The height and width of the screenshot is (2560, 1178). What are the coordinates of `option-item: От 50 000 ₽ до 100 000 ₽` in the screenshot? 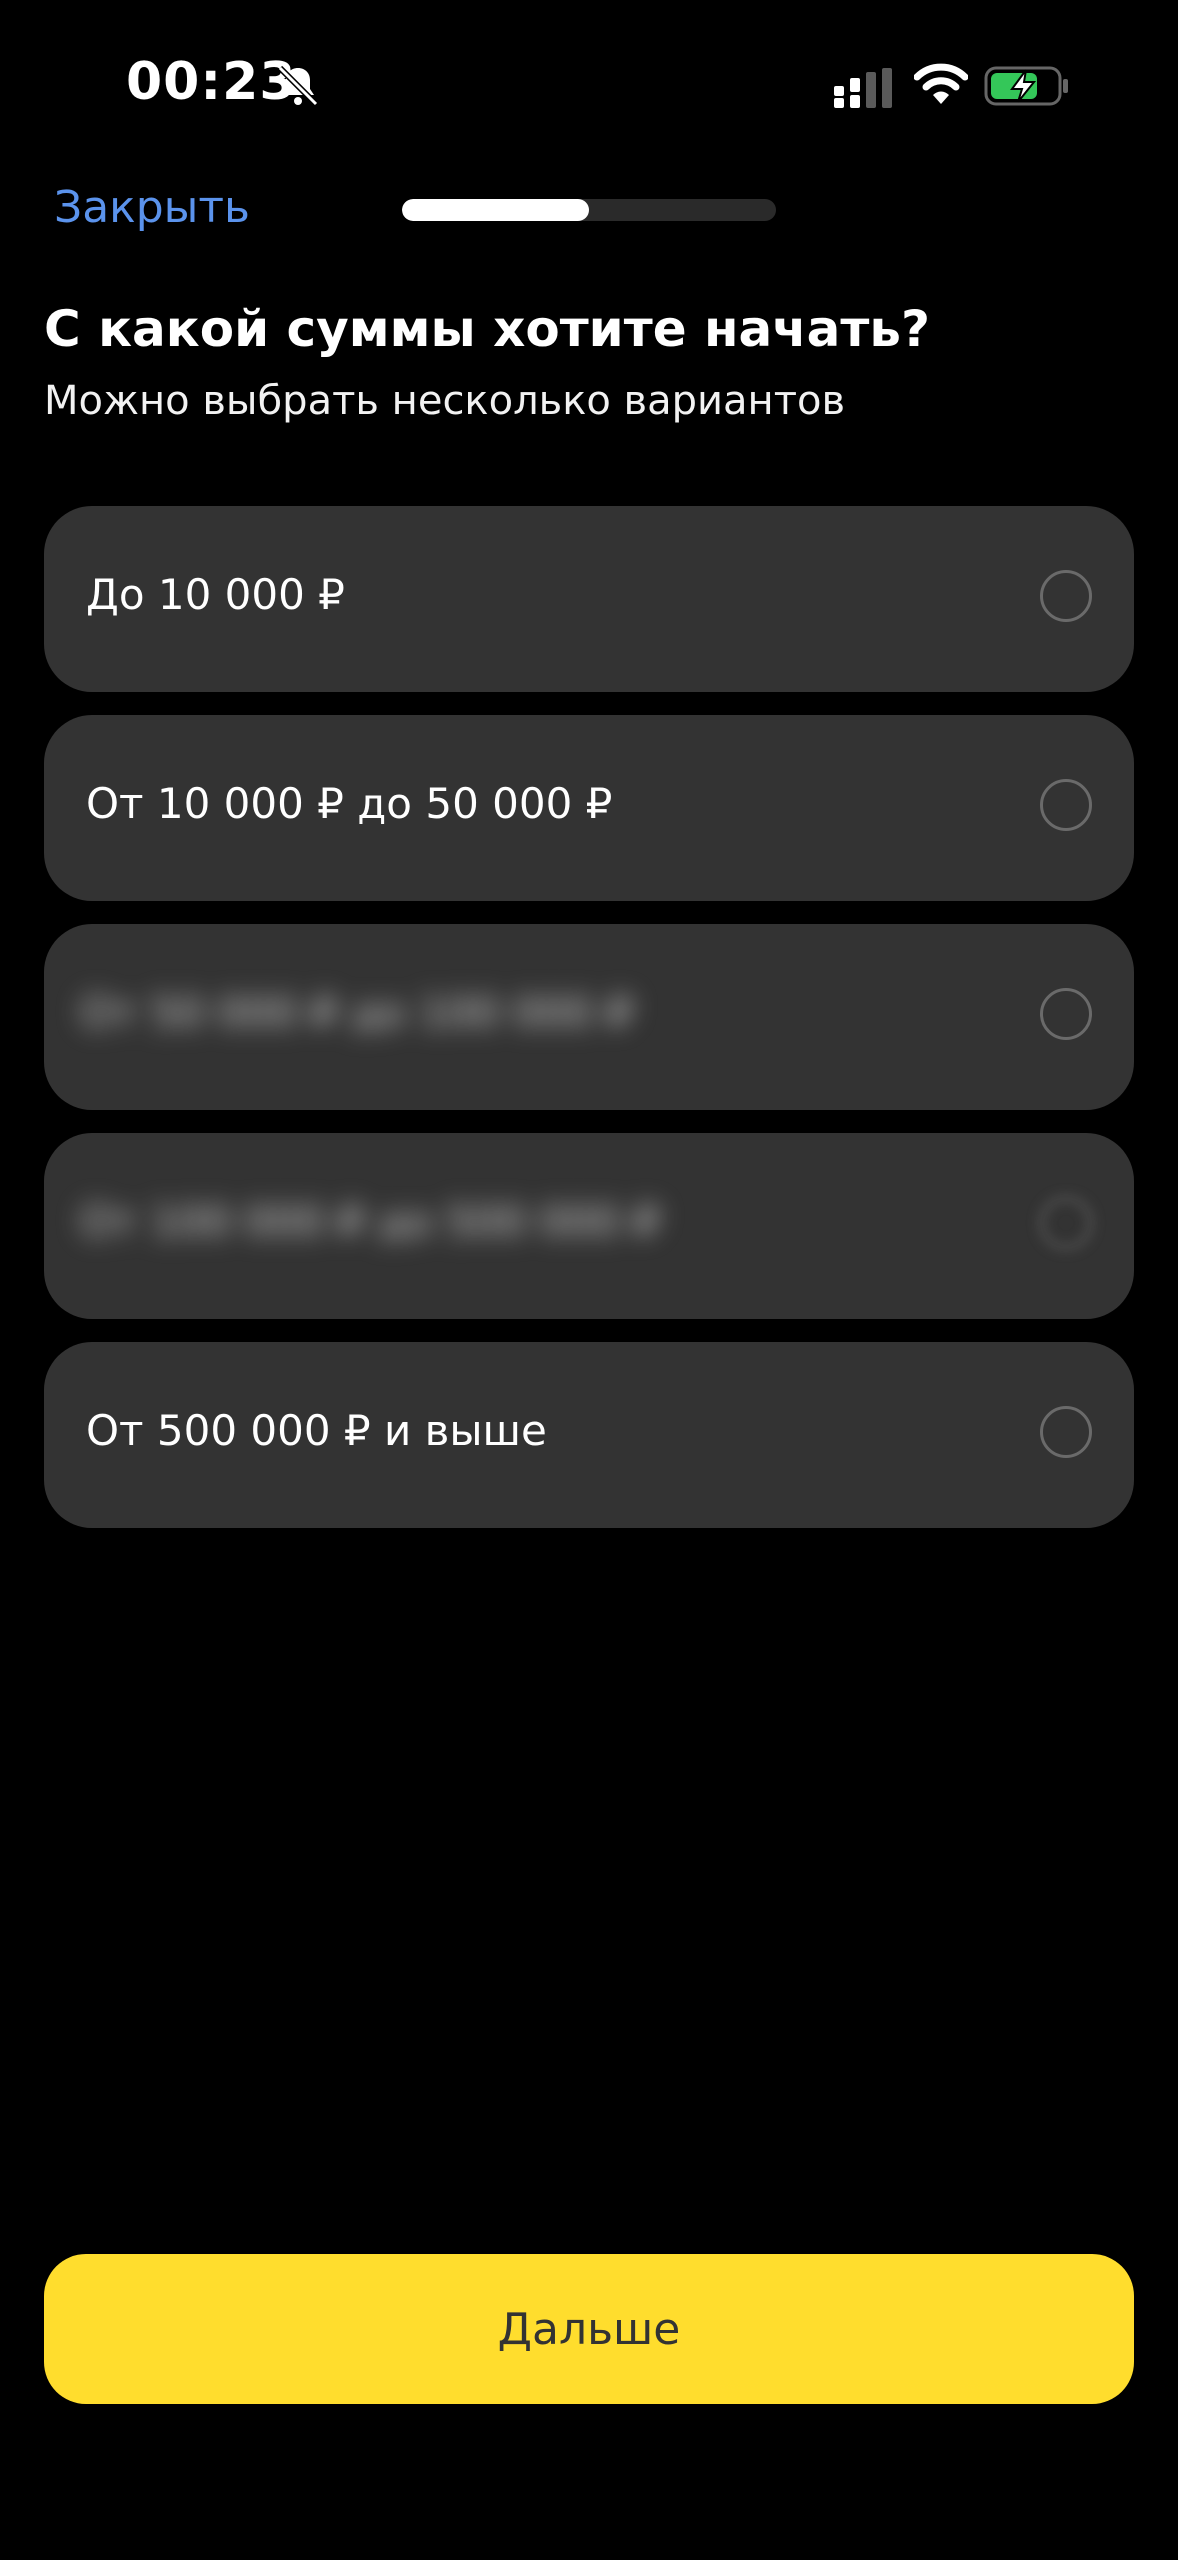 It's located at (589, 1017).